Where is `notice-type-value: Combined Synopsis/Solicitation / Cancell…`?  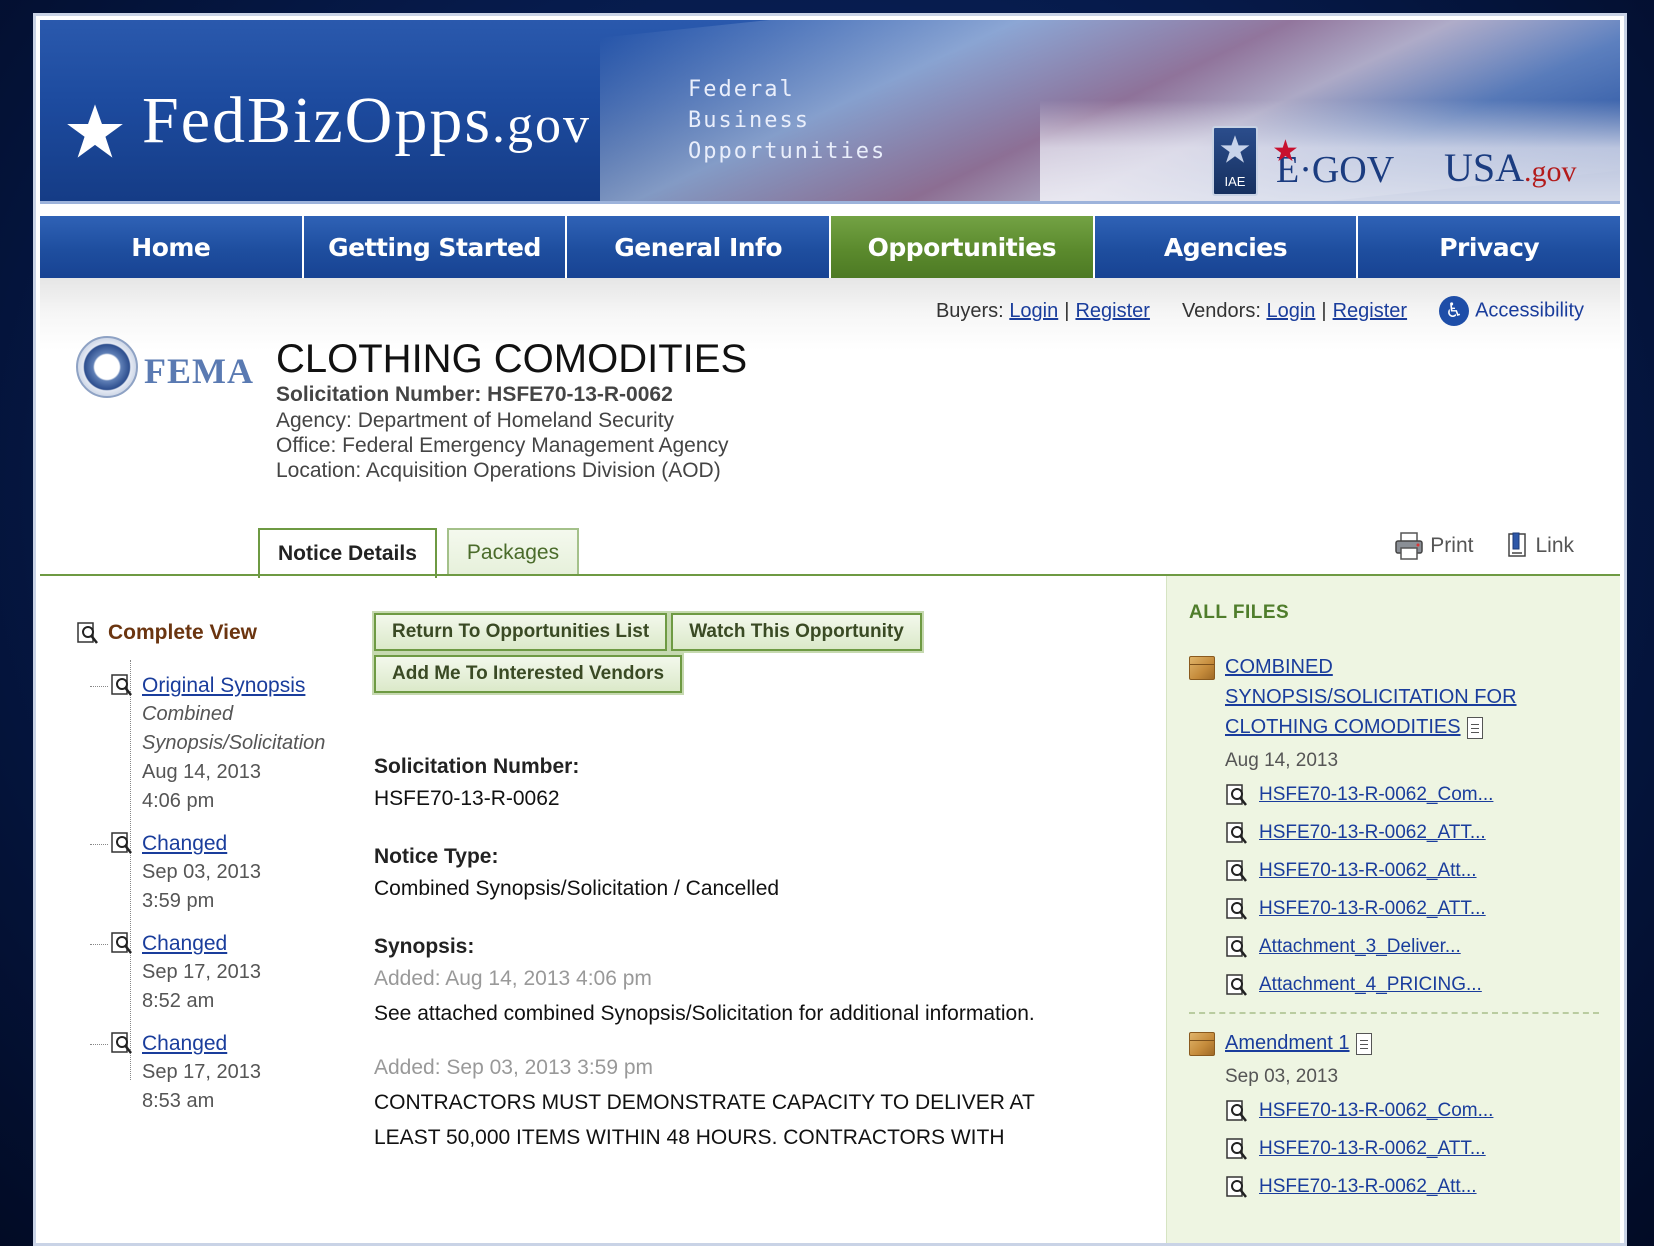 notice-type-value: Combined Synopsis/Solicitation / Cancell… is located at coordinates (577, 888).